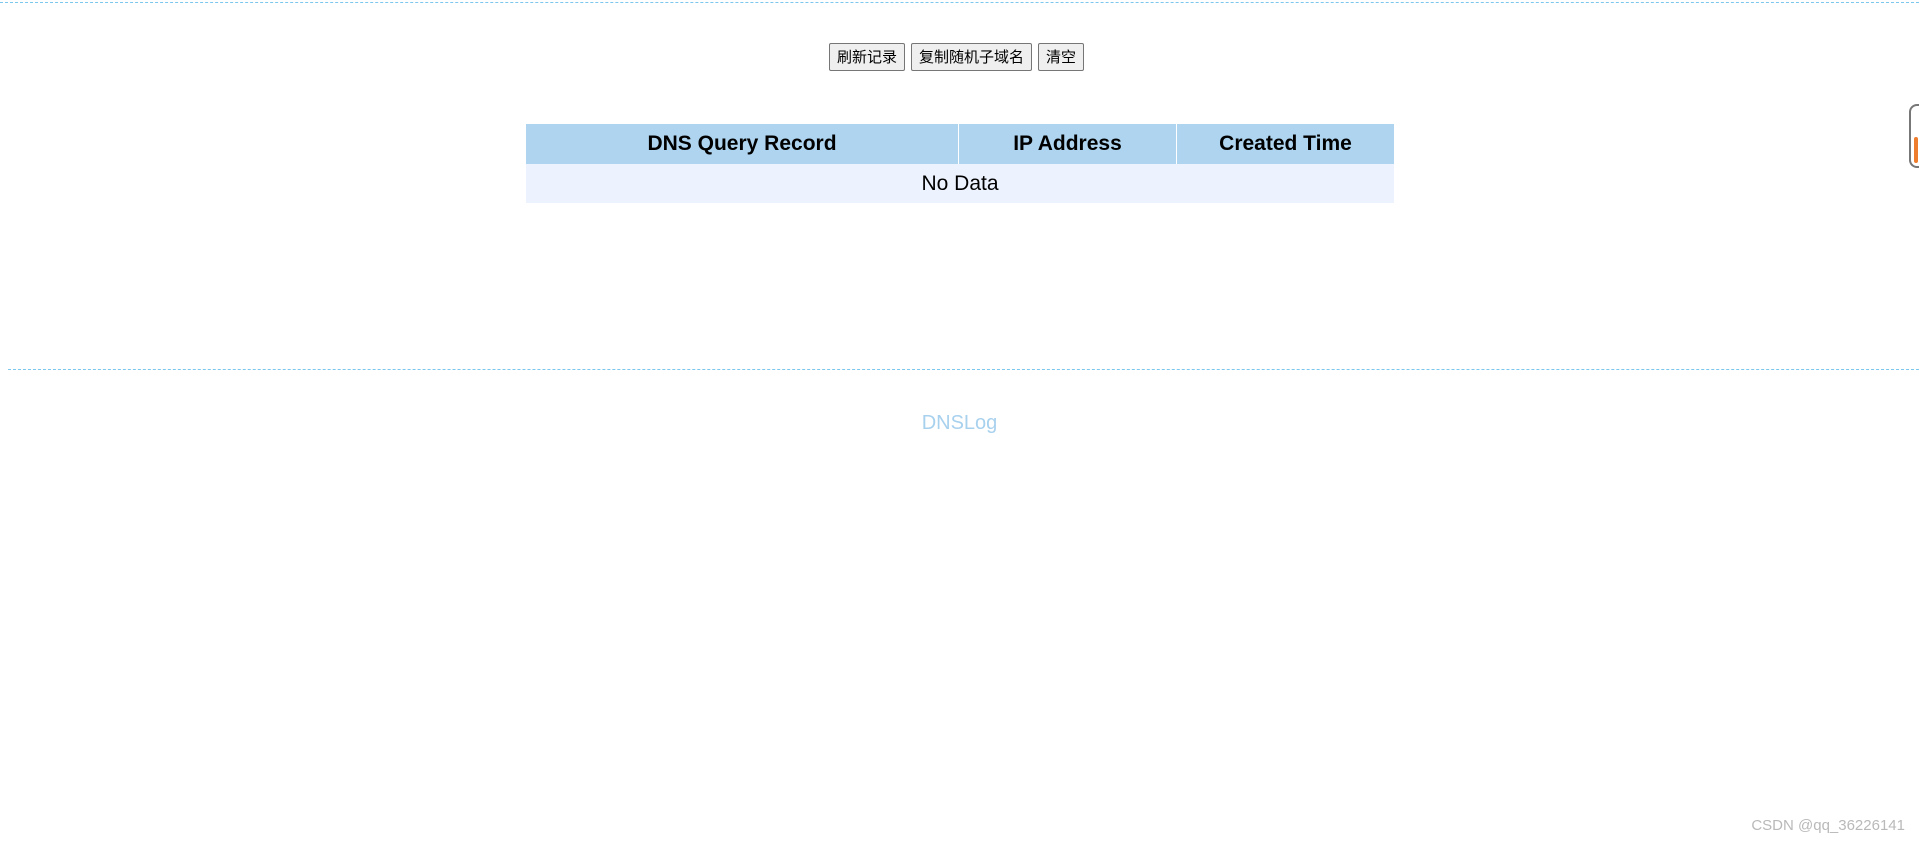  I want to click on watermark-text: CSDN @qq_36226141, so click(1828, 825).